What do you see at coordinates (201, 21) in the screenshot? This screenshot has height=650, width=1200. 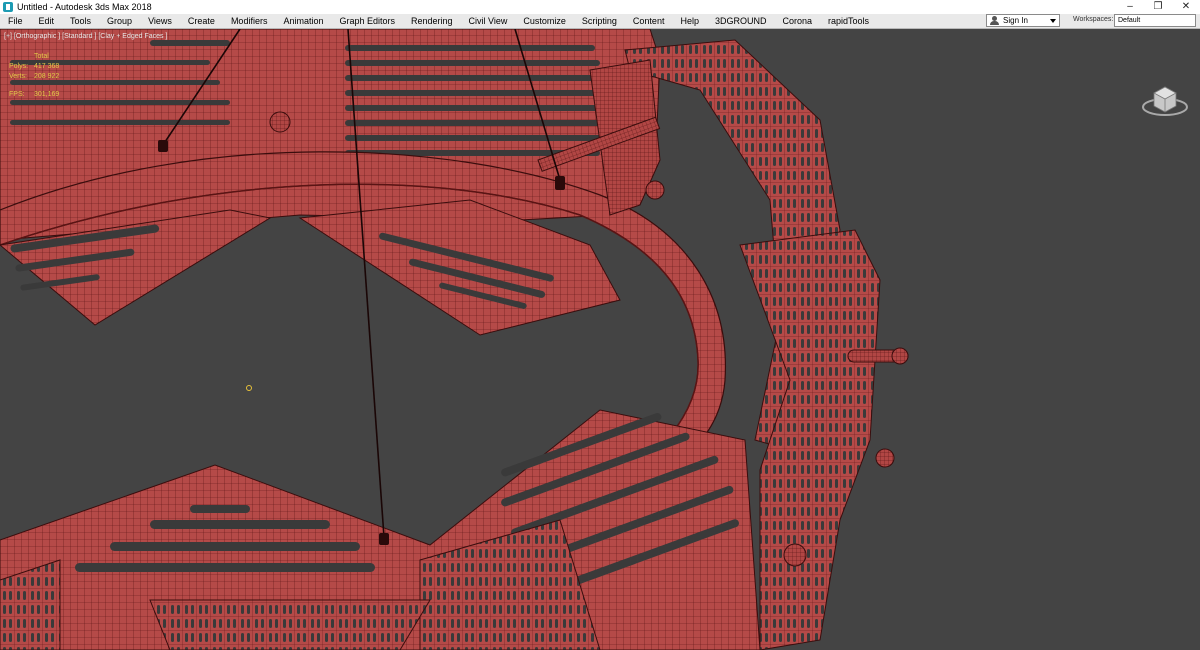 I see `menu-create: Create` at bounding box center [201, 21].